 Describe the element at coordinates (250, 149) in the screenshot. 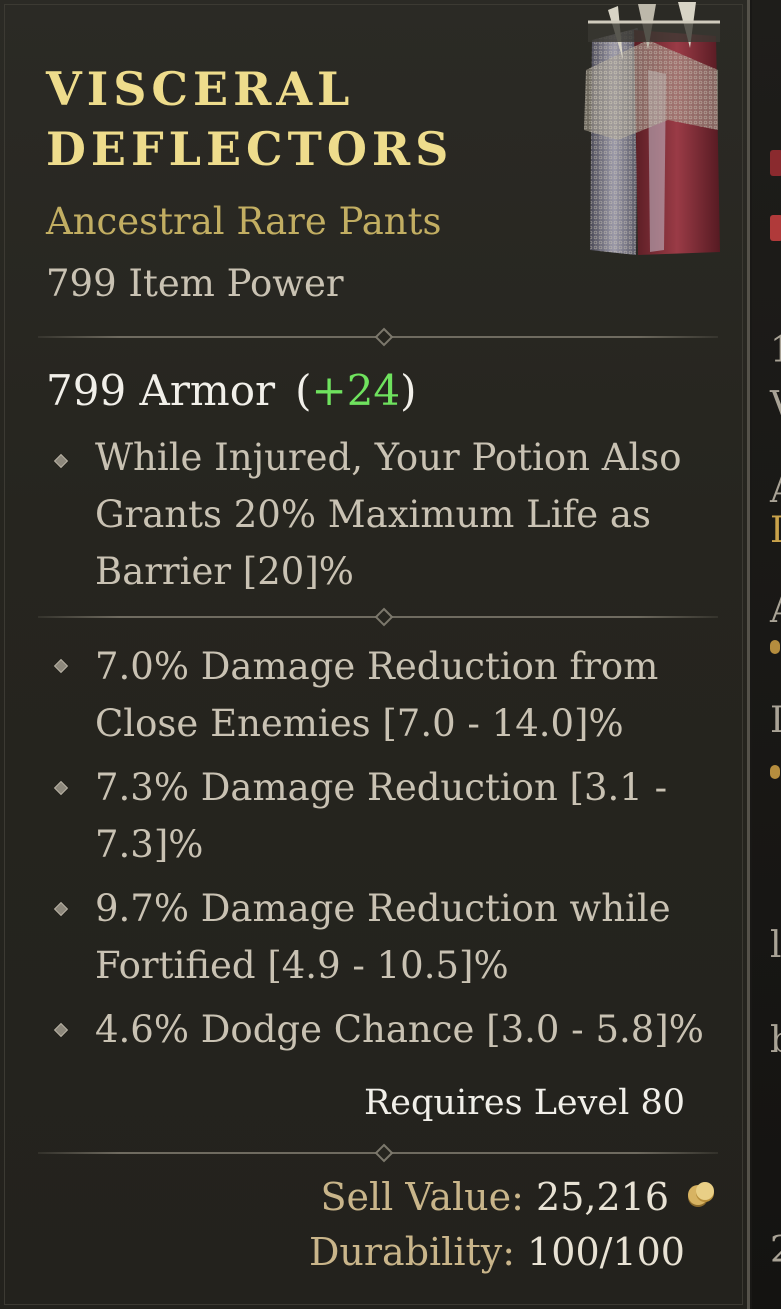

I see `item-name-line-2: DEFLECTORS` at that location.